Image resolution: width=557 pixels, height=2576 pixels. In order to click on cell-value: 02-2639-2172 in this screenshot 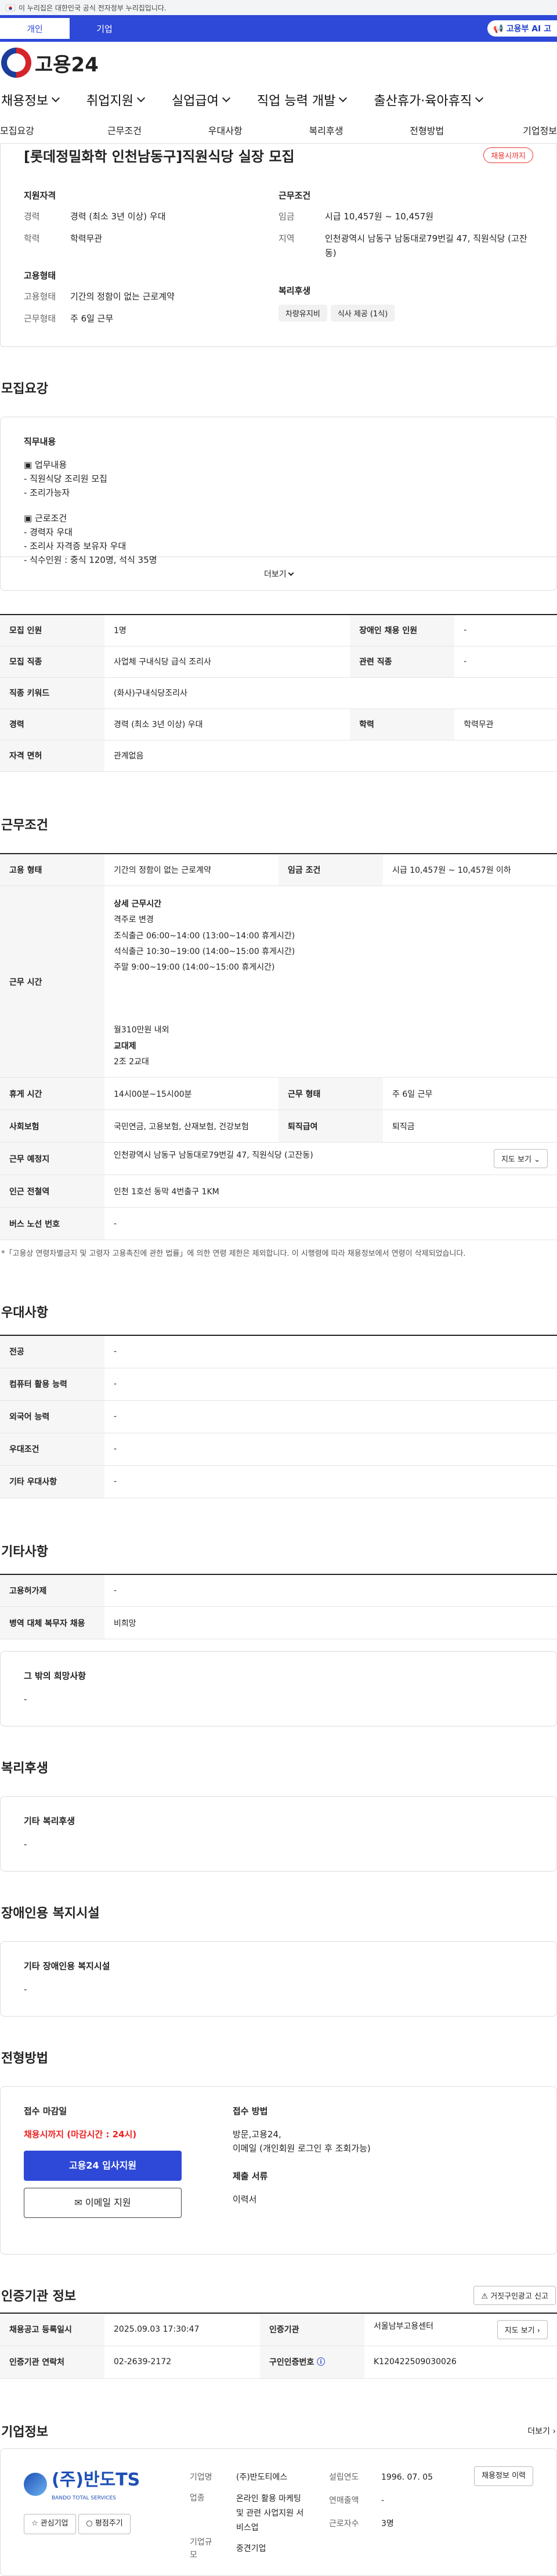, I will do `click(182, 2362)`.